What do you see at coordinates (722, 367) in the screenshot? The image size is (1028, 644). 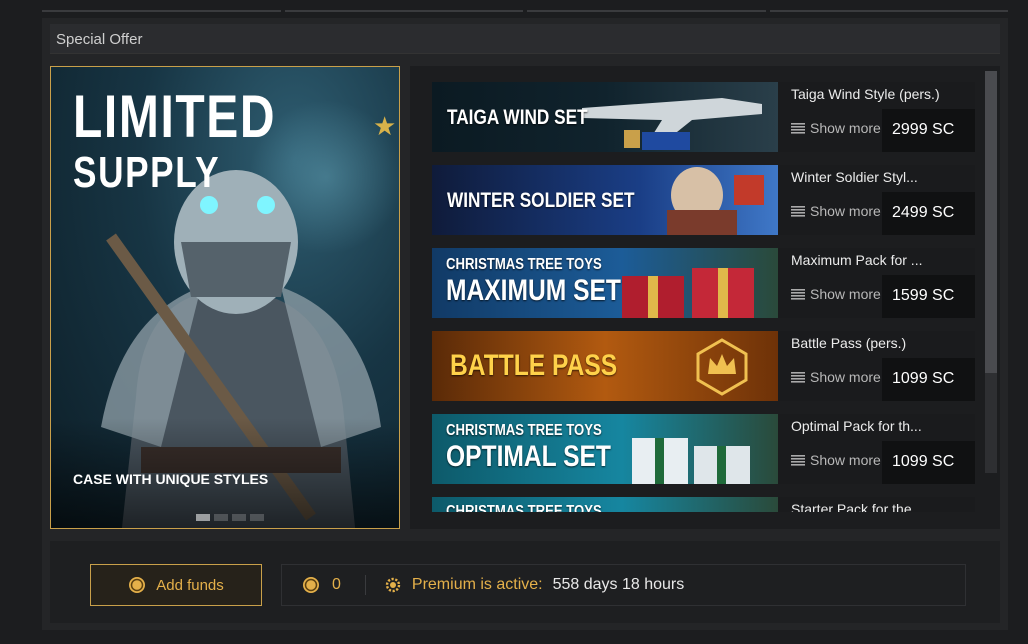 I see `crown-badge-icon` at bounding box center [722, 367].